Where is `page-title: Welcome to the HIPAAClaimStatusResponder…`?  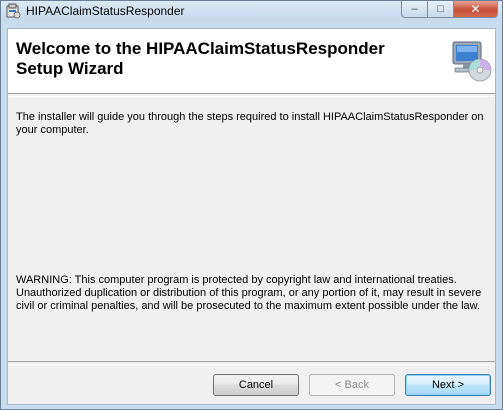 page-title: Welcome to the HIPAAClaimStatusResponder… is located at coordinates (200, 58).